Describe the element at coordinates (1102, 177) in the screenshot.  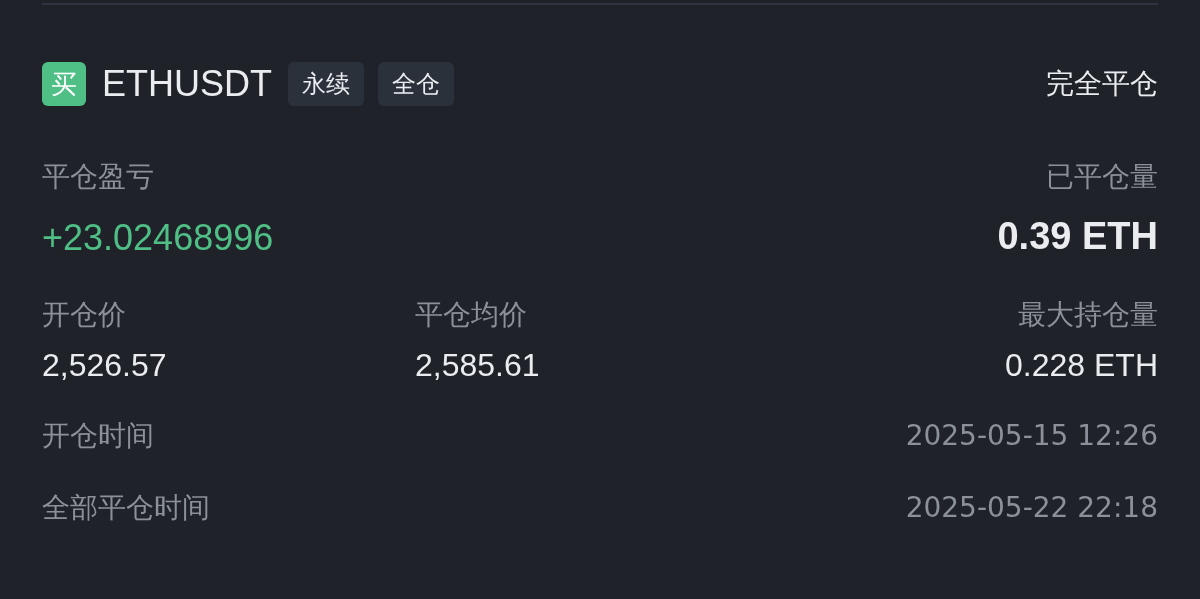
I see `closed-qty-label: 已平仓量` at that location.